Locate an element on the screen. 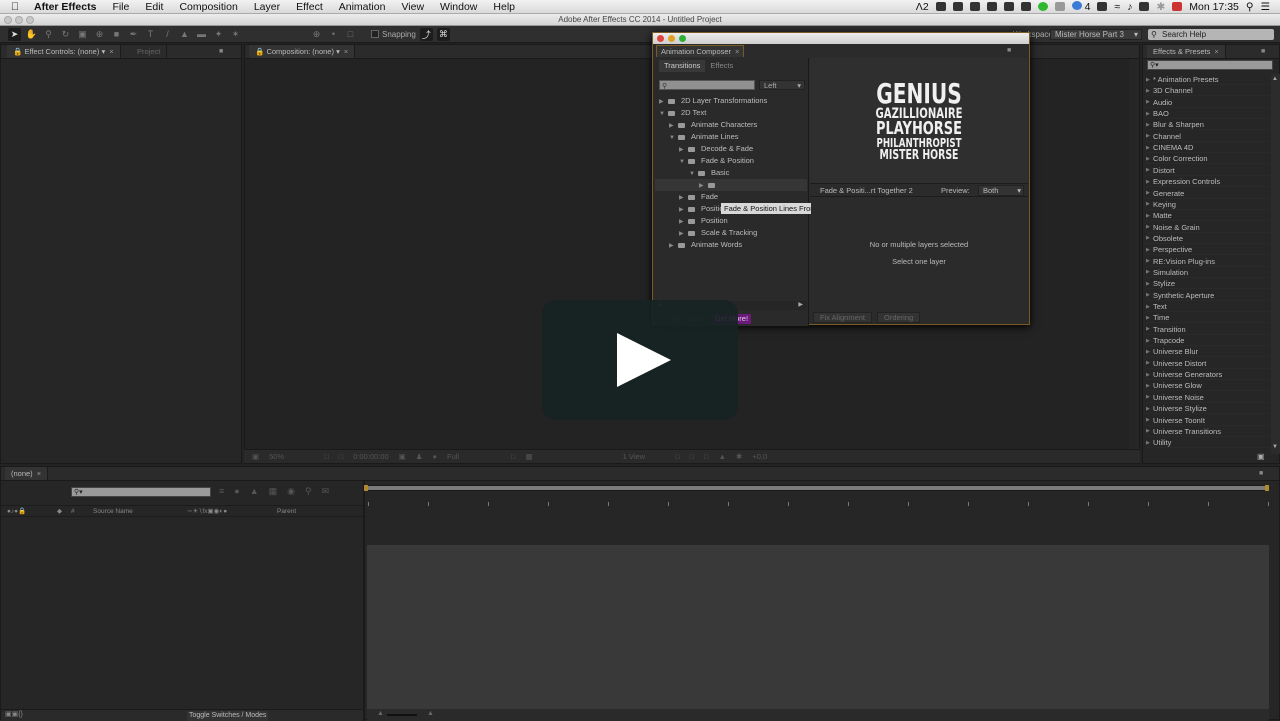 The image size is (1280, 721). zoom-window-button is located at coordinates (30, 20).